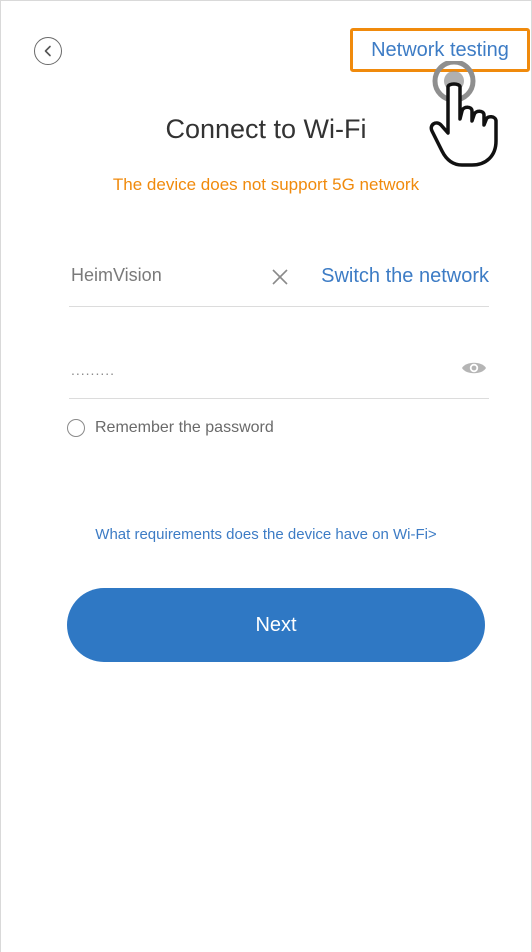 This screenshot has width=532, height=952. I want to click on remember-password-radio, so click(76, 428).